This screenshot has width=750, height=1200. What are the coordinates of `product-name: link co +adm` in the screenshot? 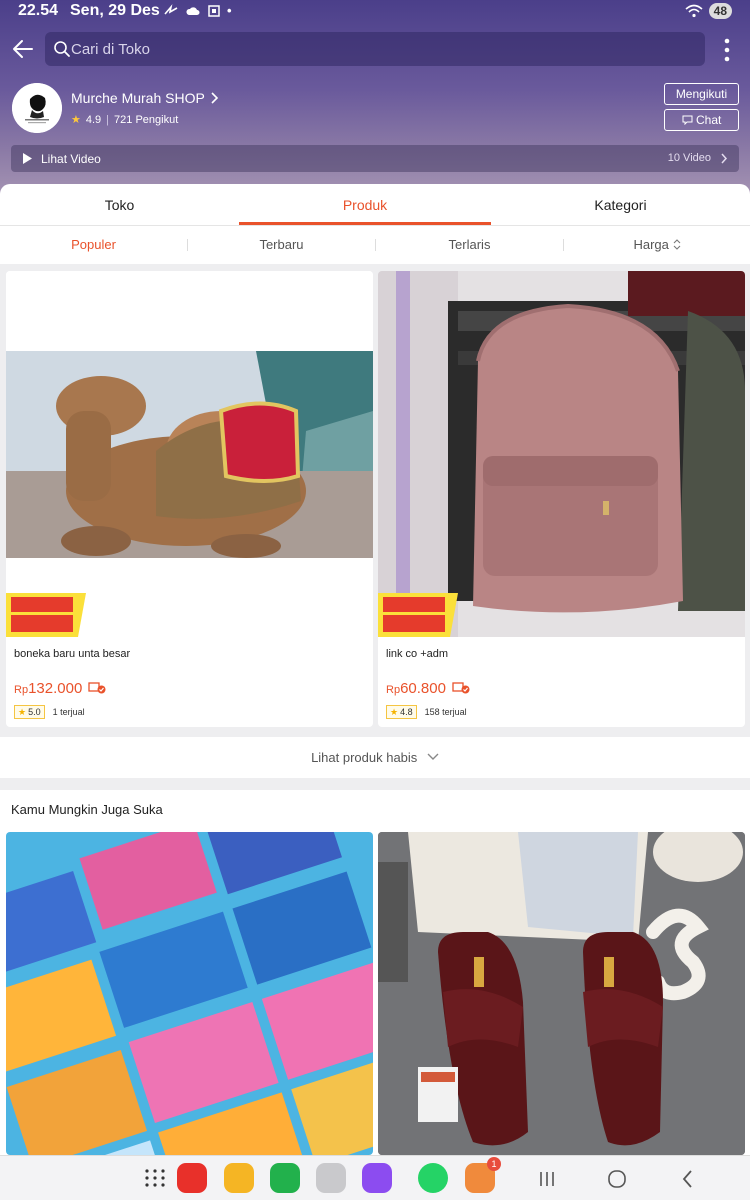 It's located at (417, 654).